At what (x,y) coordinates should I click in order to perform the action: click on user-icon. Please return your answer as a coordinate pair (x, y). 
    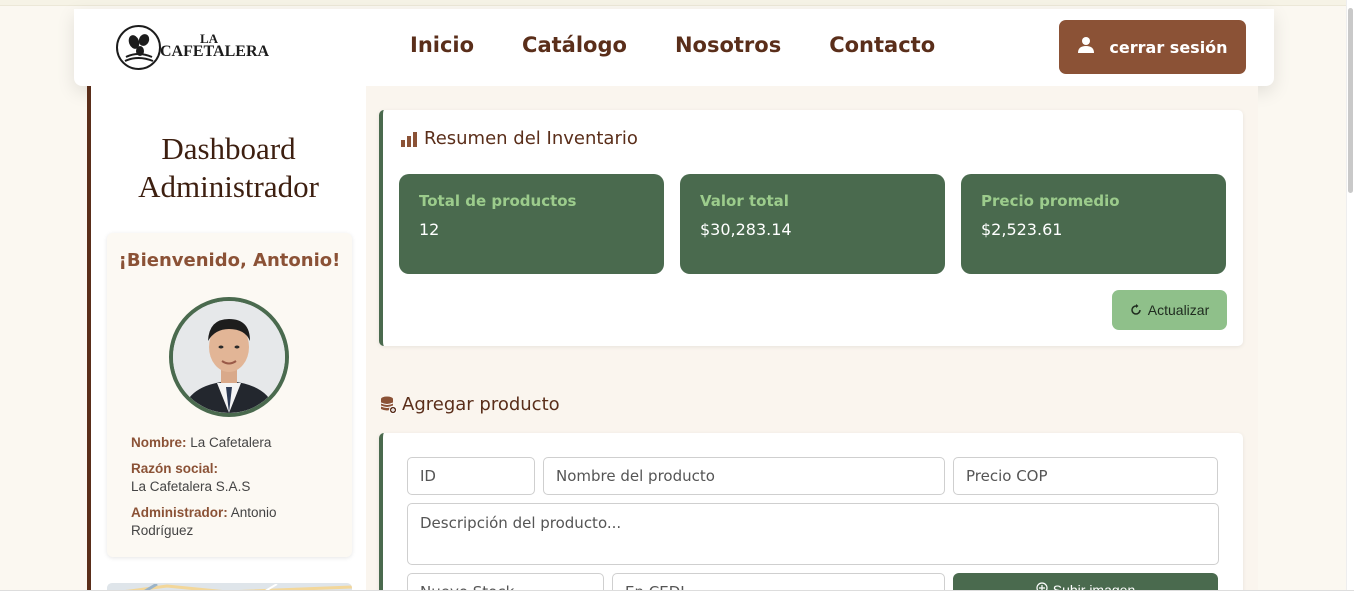
    Looking at the image, I should click on (1086, 47).